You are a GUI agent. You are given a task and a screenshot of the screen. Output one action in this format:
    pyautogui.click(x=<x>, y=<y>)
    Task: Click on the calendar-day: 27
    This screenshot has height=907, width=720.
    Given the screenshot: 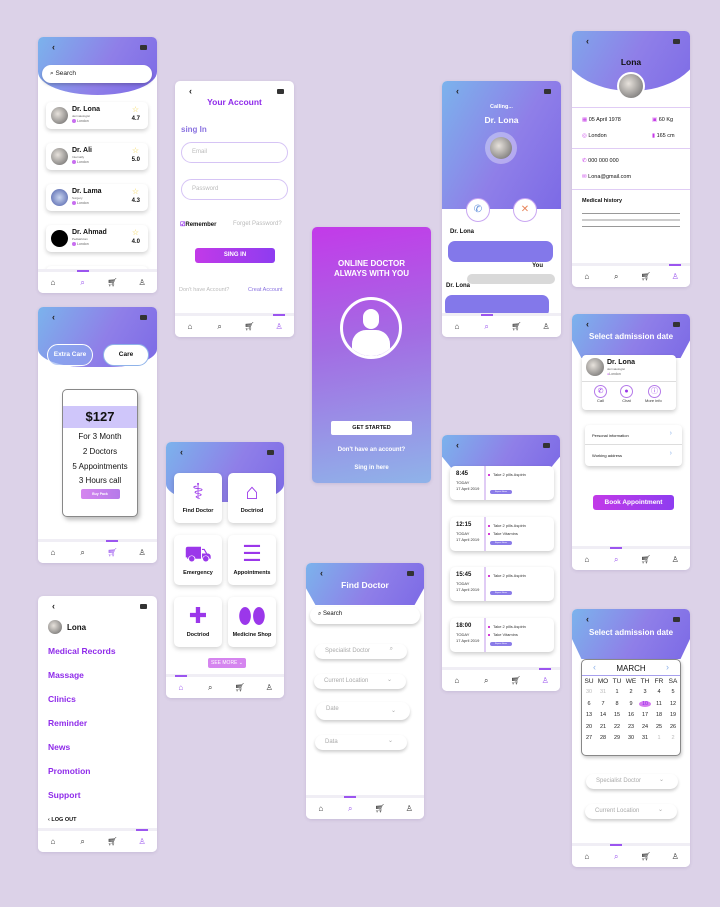 What is the action you would take?
    pyautogui.click(x=589, y=738)
    